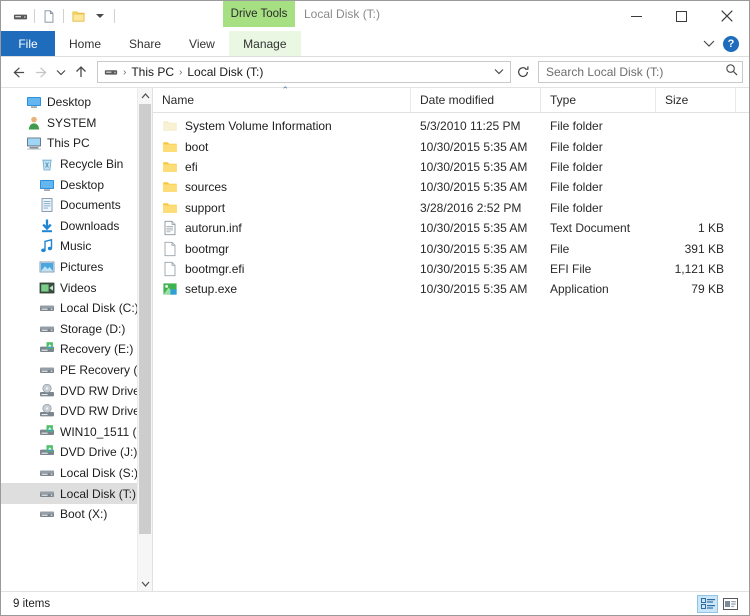  I want to click on sidebar-item-label: This PC, so click(68, 143).